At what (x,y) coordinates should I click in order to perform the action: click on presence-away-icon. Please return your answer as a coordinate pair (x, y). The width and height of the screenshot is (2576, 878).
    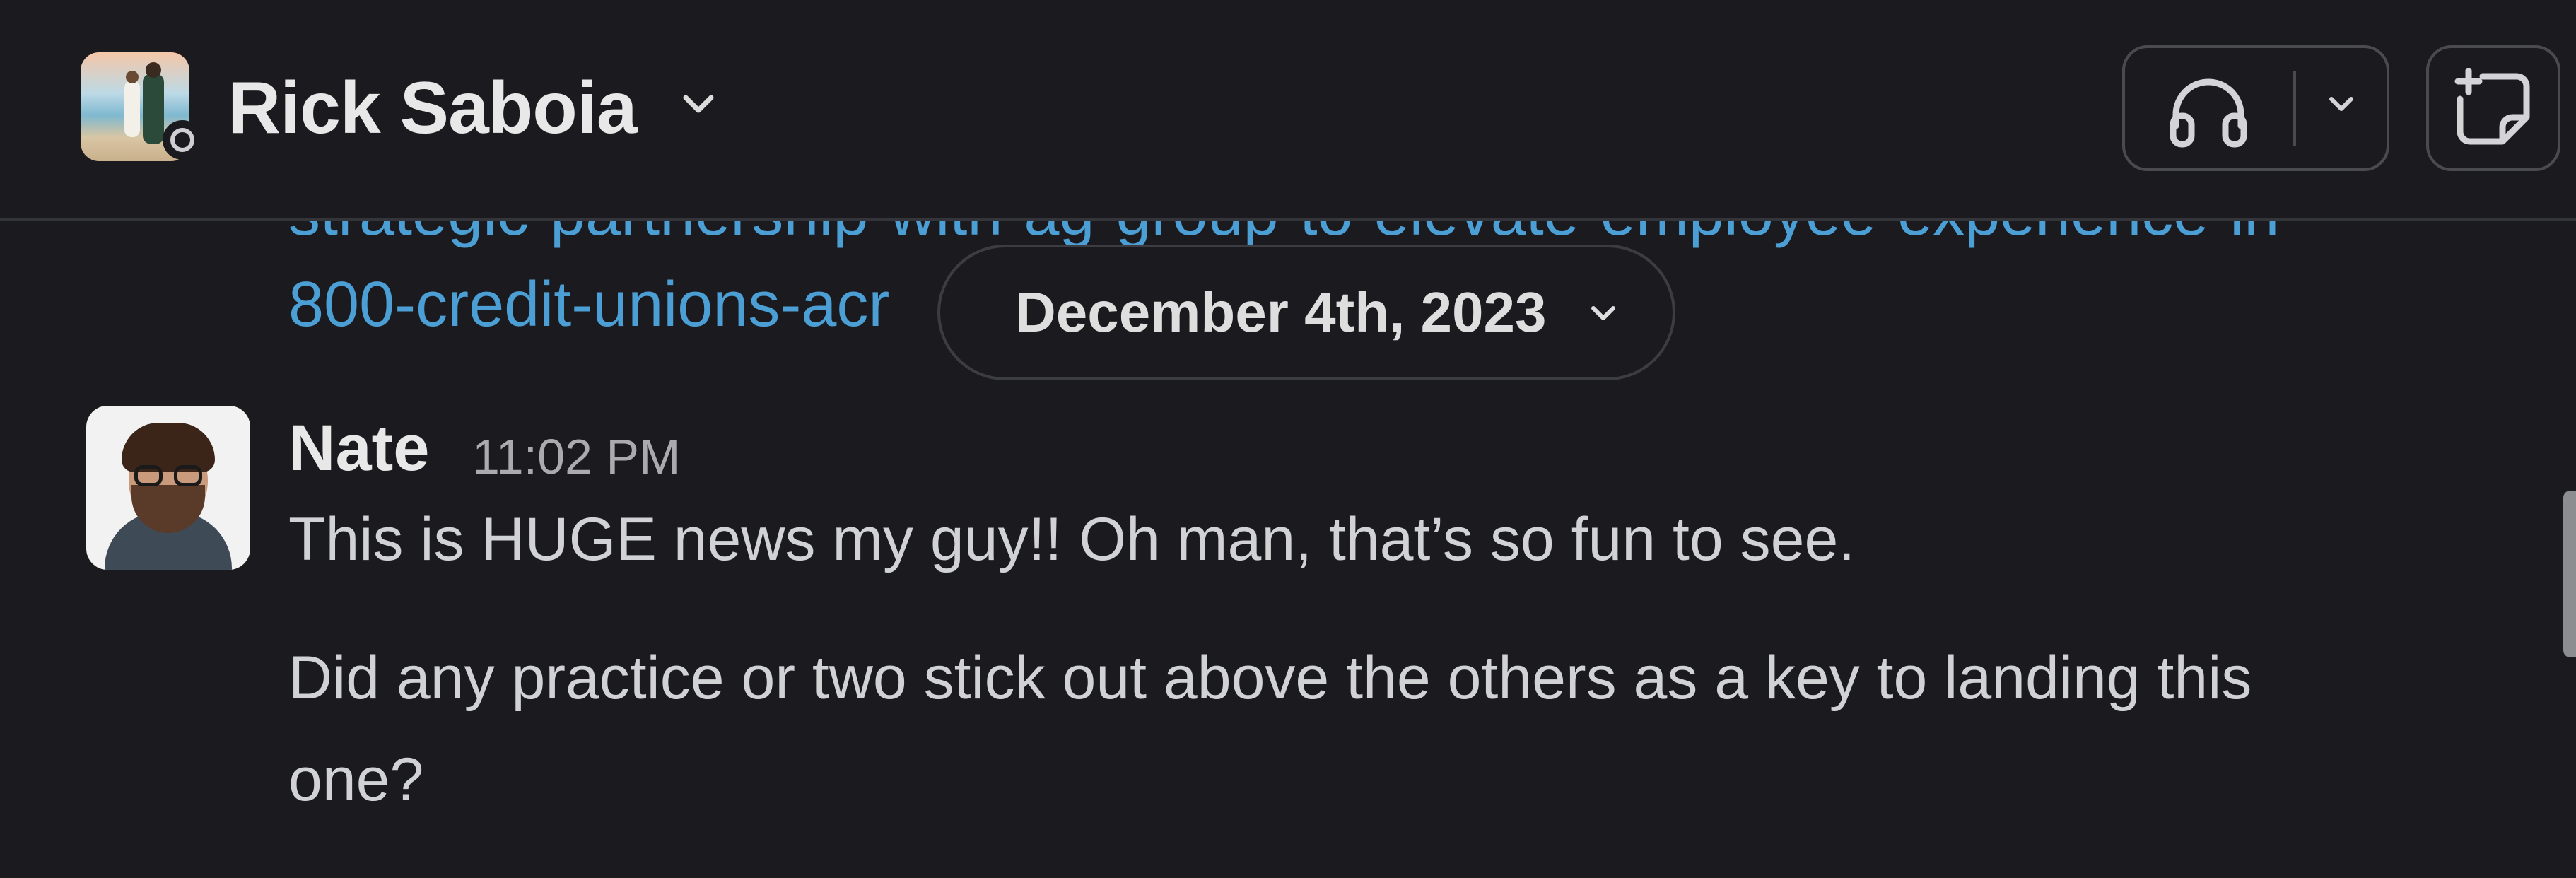
    Looking at the image, I should click on (183, 140).